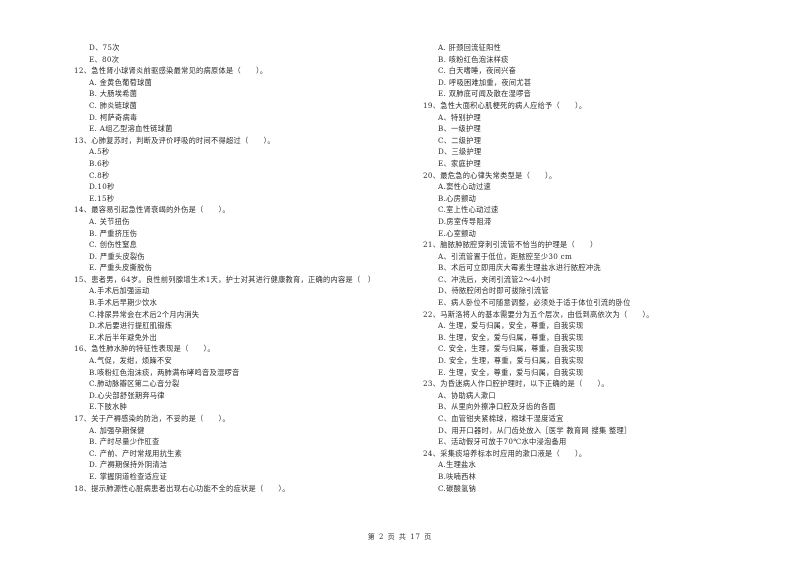  I want to click on answer-option: C.肺动脉瓣区第二心音分裂, so click(134, 384).